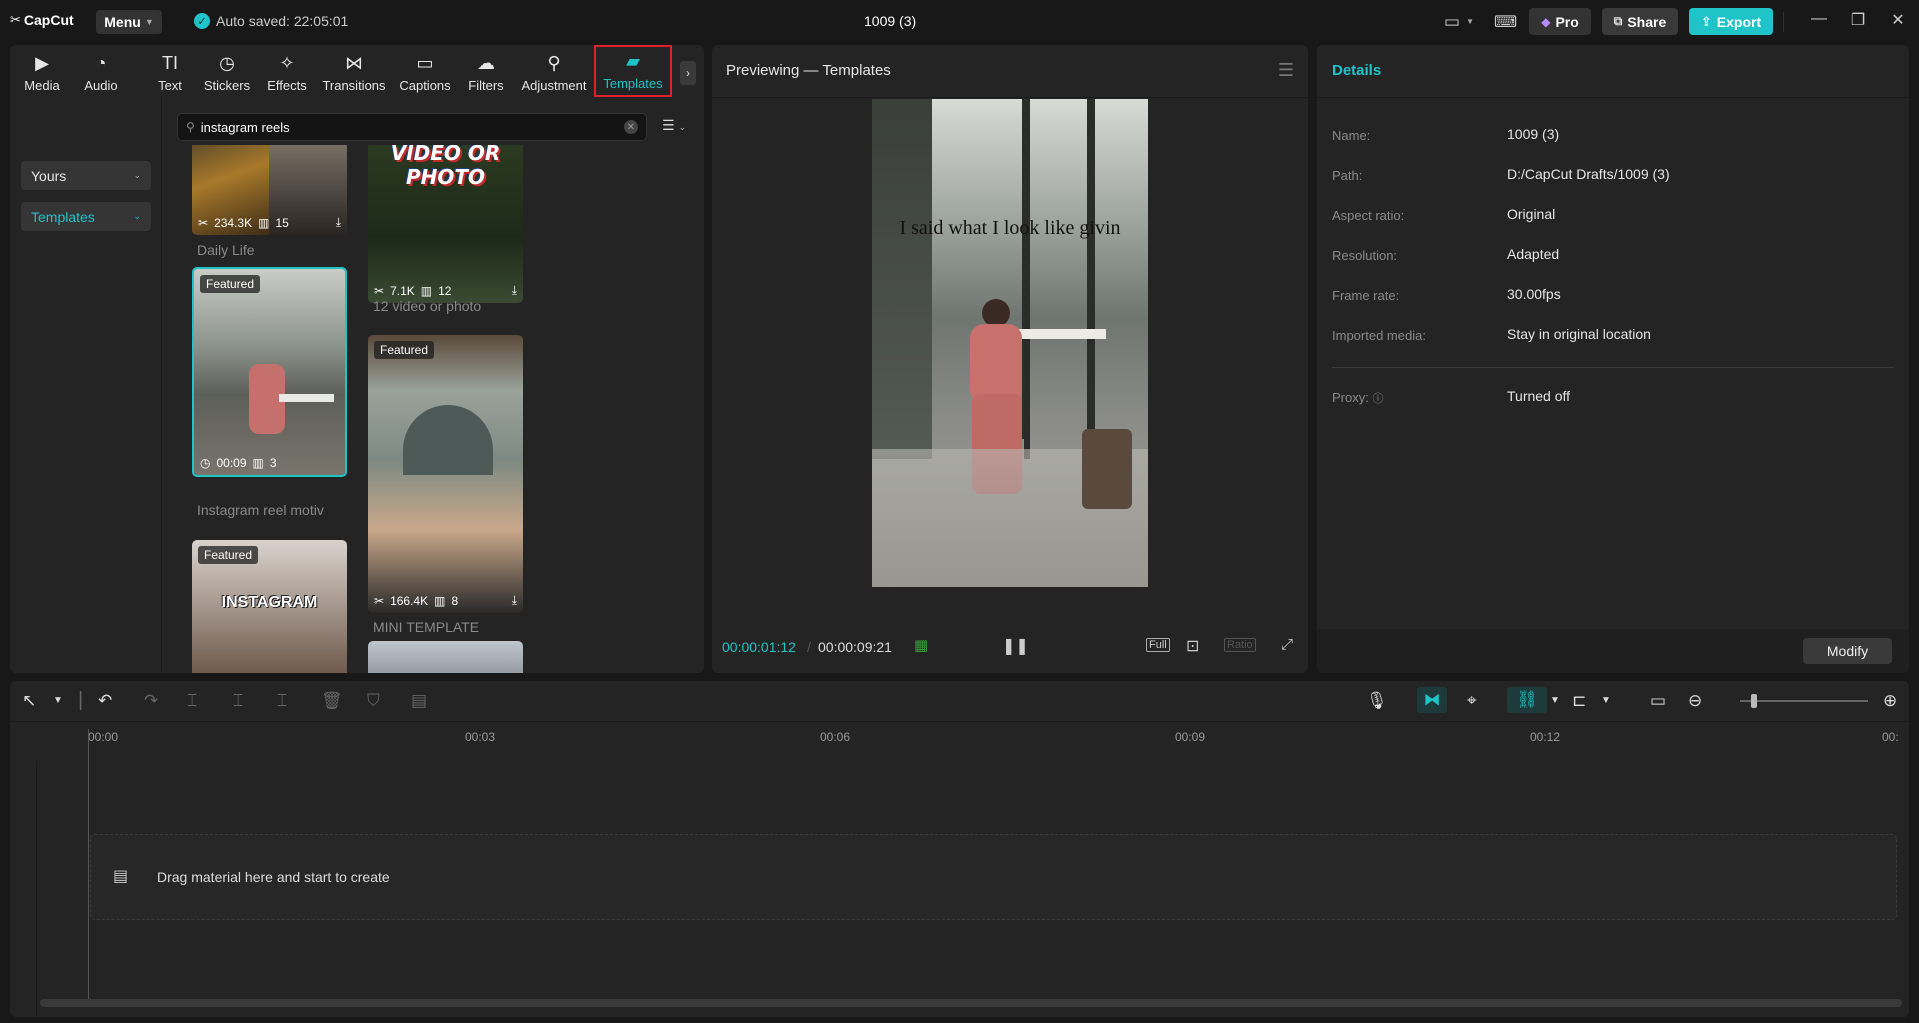 This screenshot has width=1919, height=1023. I want to click on detail-row-frame-rate: Frame rate: 30.00fps, so click(1612, 296).